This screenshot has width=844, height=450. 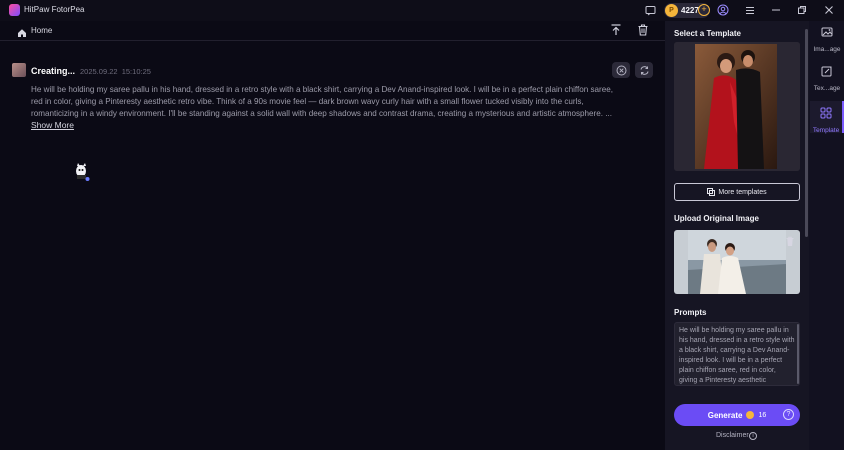 What do you see at coordinates (802, 10) in the screenshot?
I see `restore-icon` at bounding box center [802, 10].